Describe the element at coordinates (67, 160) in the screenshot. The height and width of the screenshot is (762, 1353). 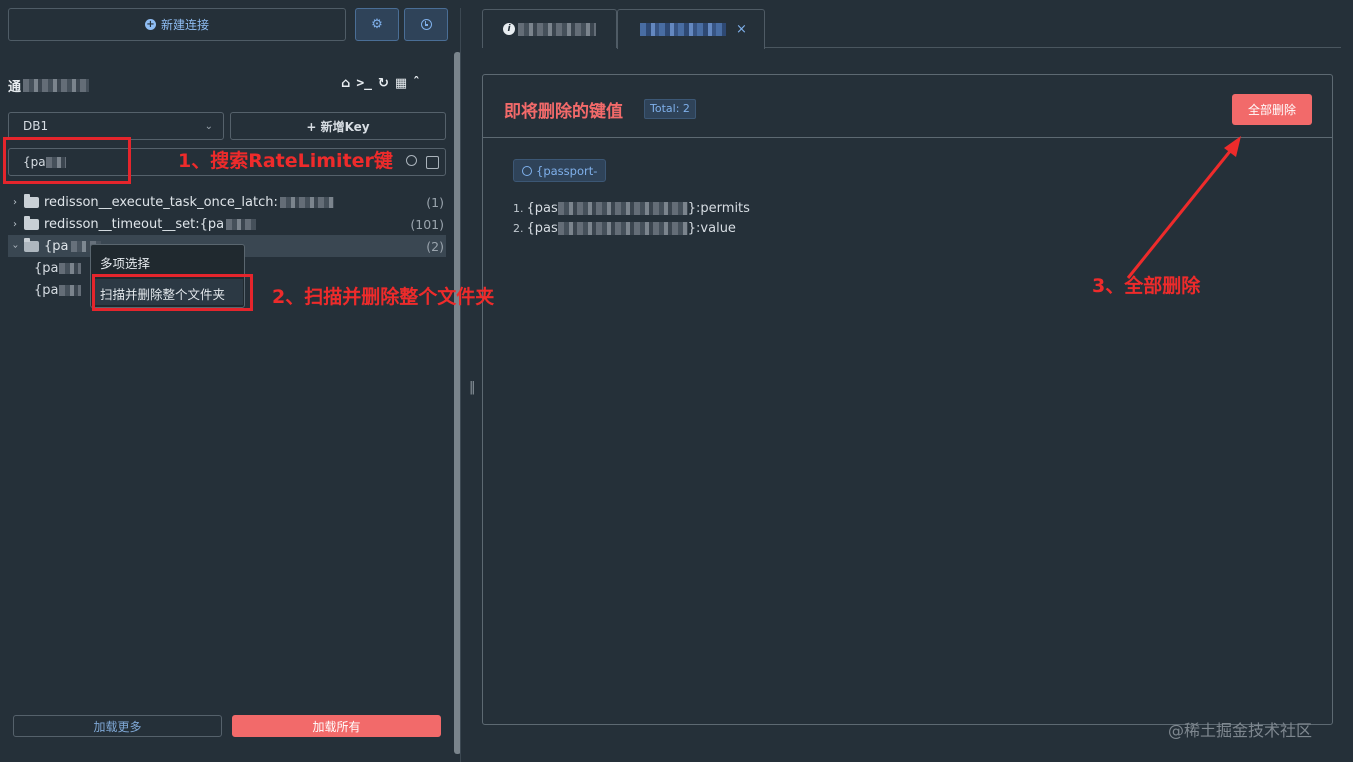
I see `annotation-box-search` at that location.